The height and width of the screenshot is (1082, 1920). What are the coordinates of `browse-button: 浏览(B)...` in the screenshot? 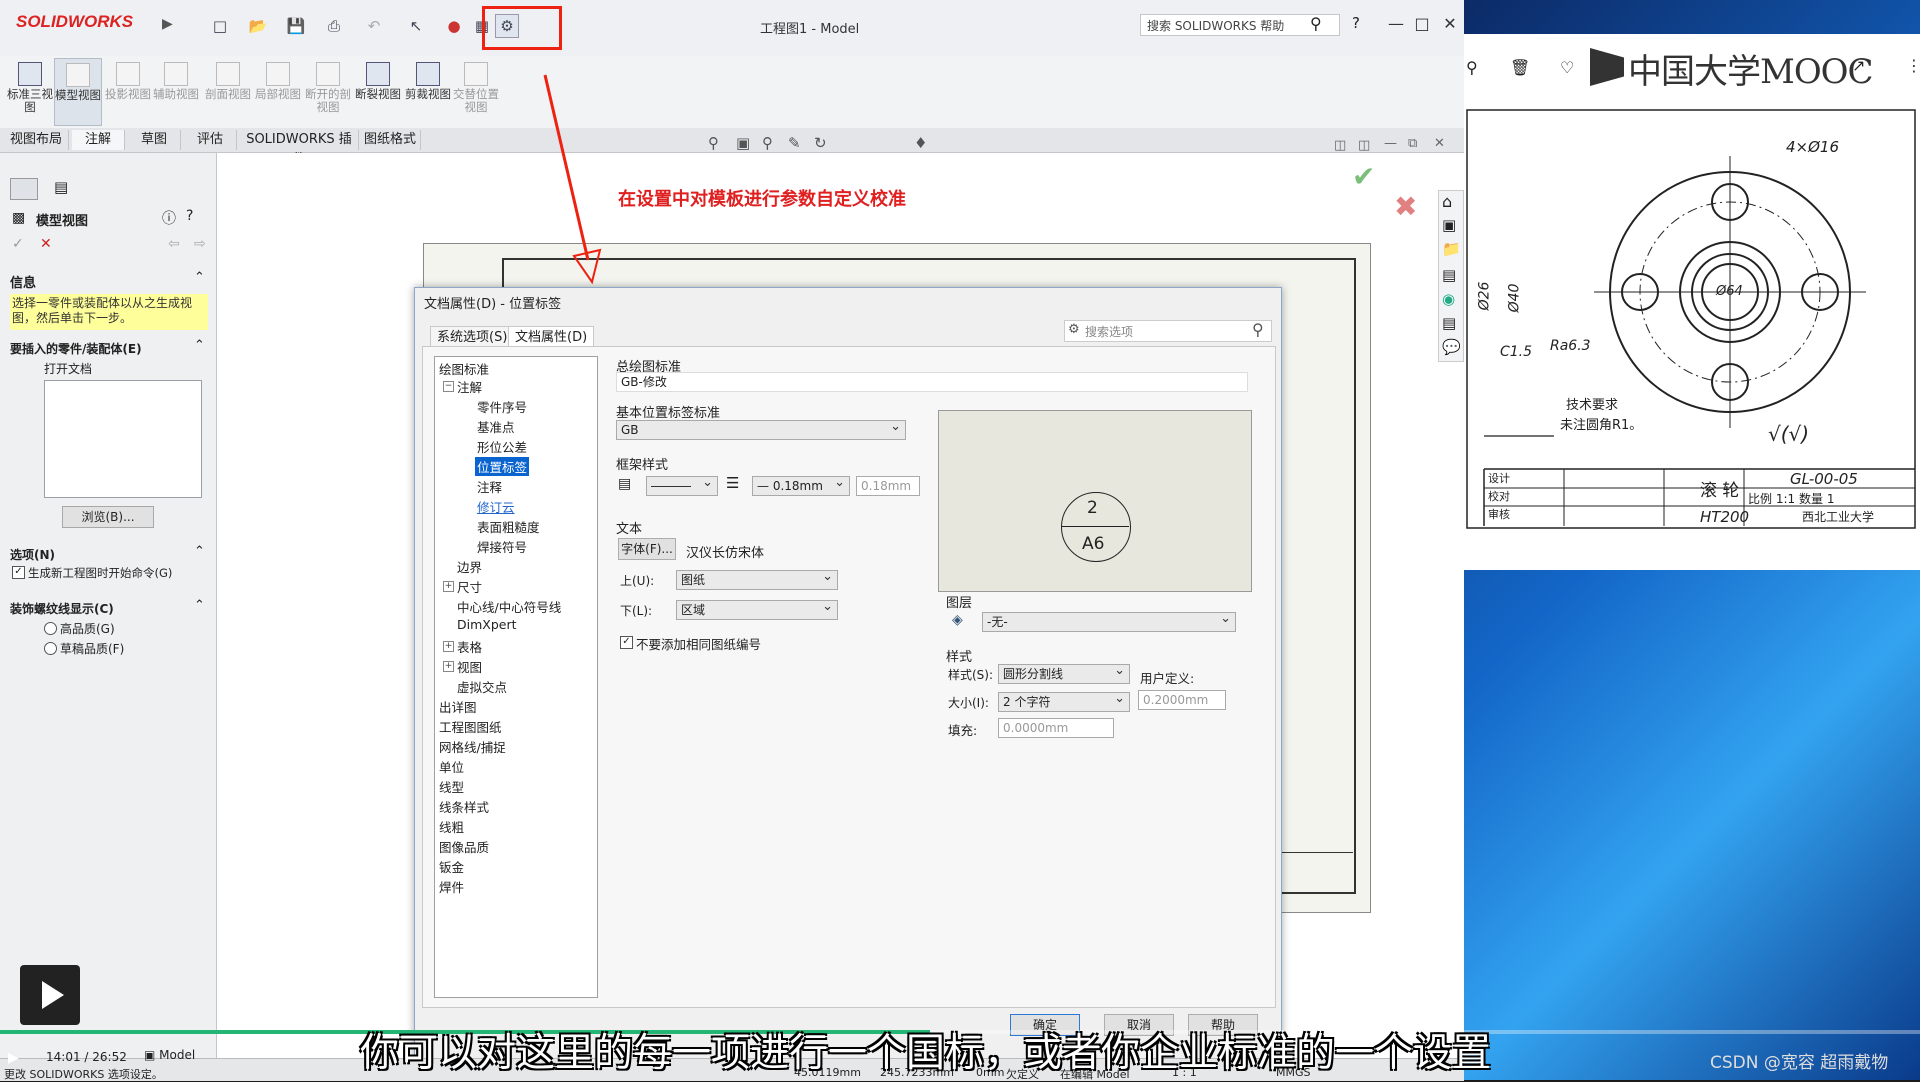 It's located at (108, 517).